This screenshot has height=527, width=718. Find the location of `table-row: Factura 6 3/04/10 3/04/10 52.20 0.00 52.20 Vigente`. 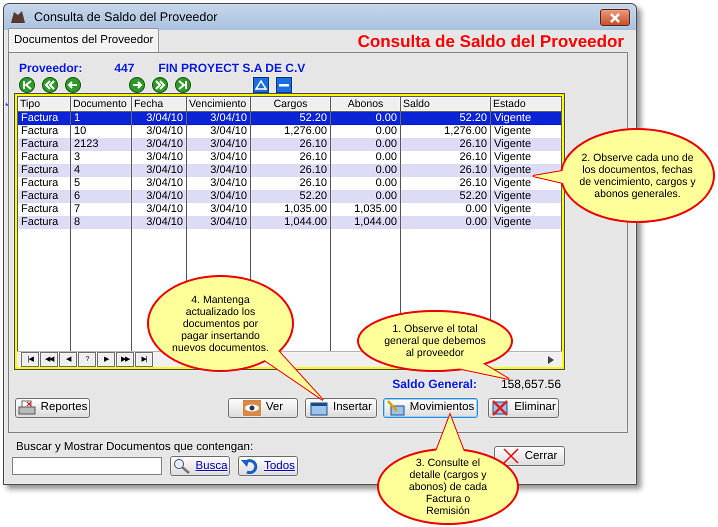

table-row: Factura 6 3/04/10 3/04/10 52.20 0.00 52.20 Vigente is located at coordinates (290, 196).